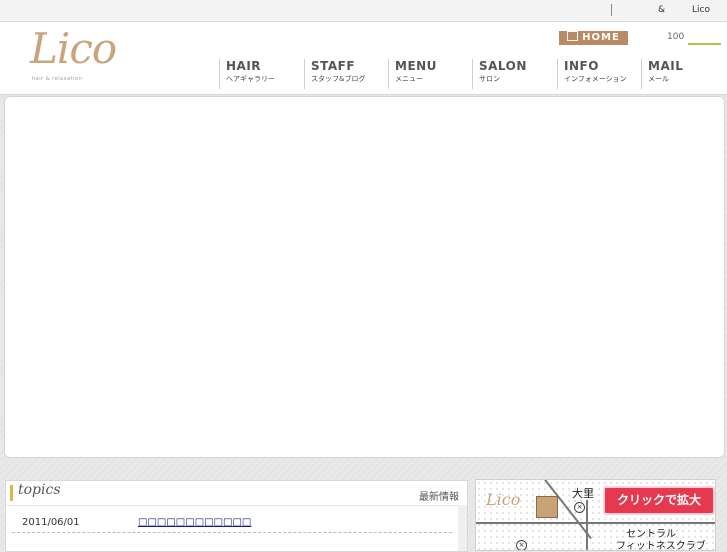 The image size is (727, 552). I want to click on nav-label-en: STAFF, so click(333, 66).